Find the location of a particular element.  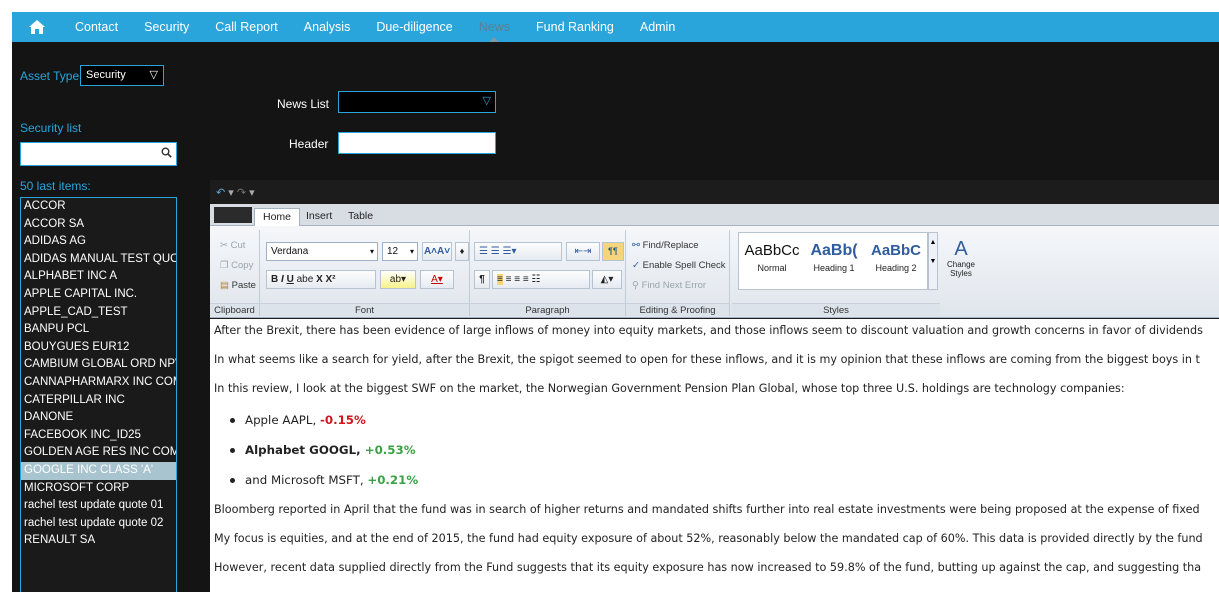

list-item: ADIDAS AG is located at coordinates (98, 242).